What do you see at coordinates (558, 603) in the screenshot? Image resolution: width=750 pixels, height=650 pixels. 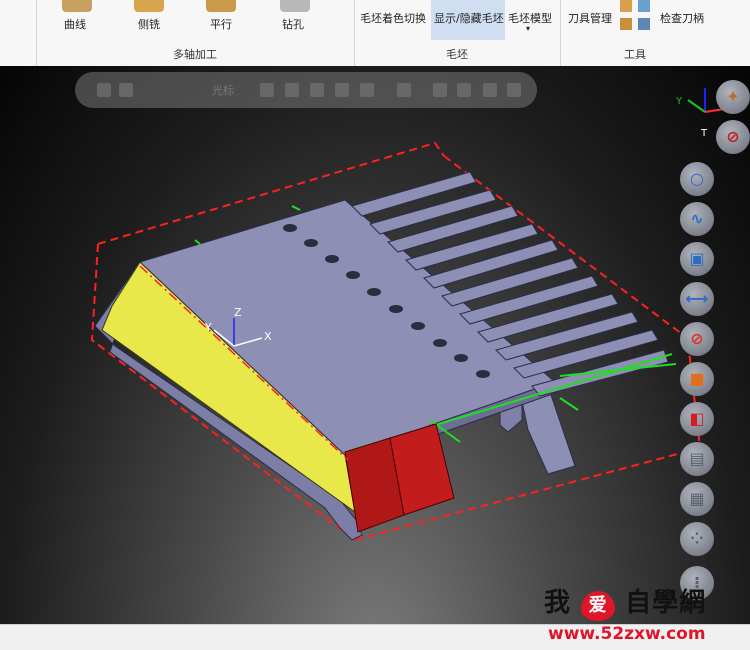 I see `watermark-title-part1: 我` at bounding box center [558, 603].